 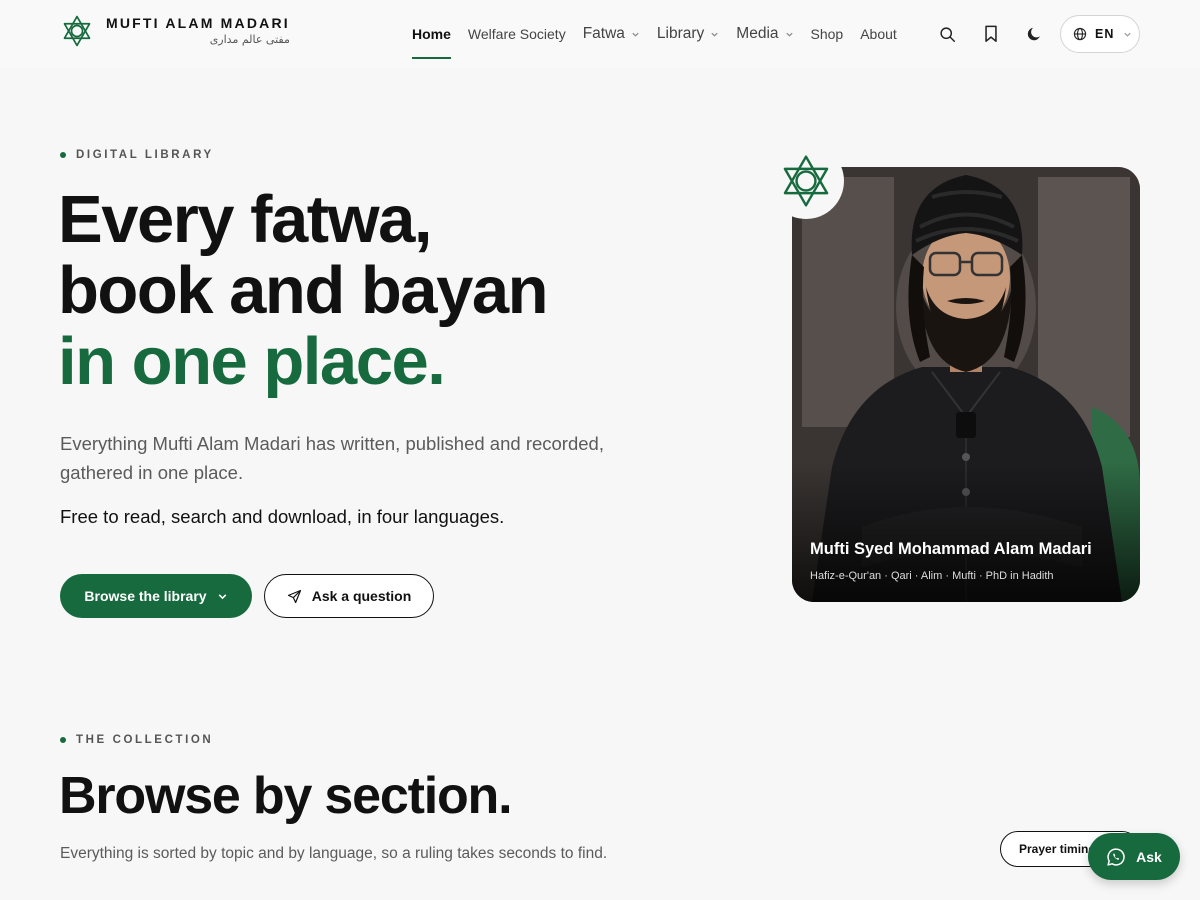 I want to click on nav-fatwa: Fatwa, so click(x=611, y=34).